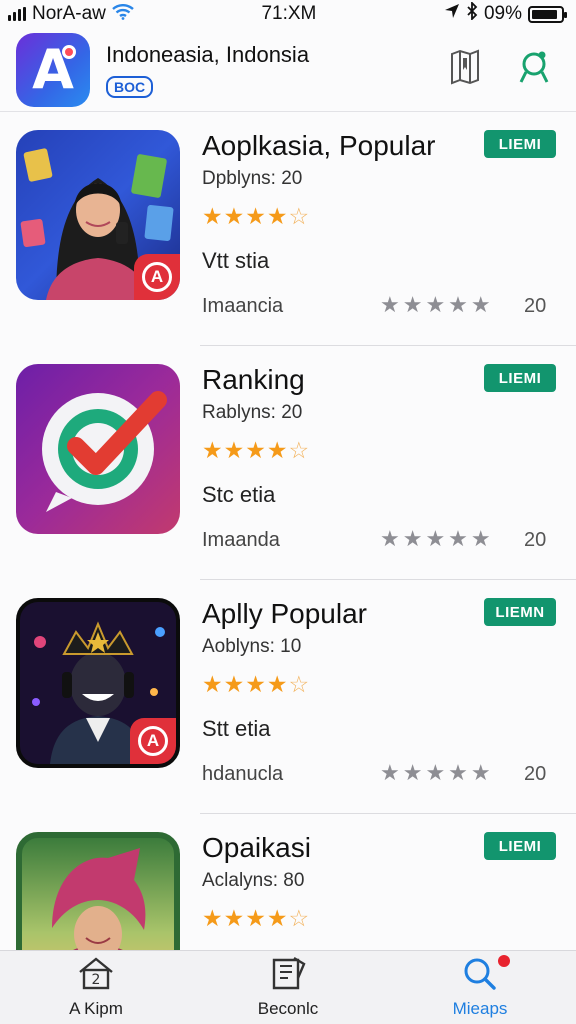 The height and width of the screenshot is (1024, 576). I want to click on header: A Indoneasia, Indonsia BOC, so click(288, 70).